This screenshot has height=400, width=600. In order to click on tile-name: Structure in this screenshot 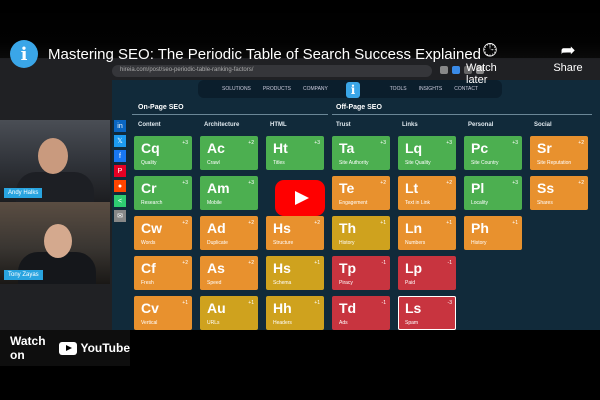, I will do `click(283, 243)`.